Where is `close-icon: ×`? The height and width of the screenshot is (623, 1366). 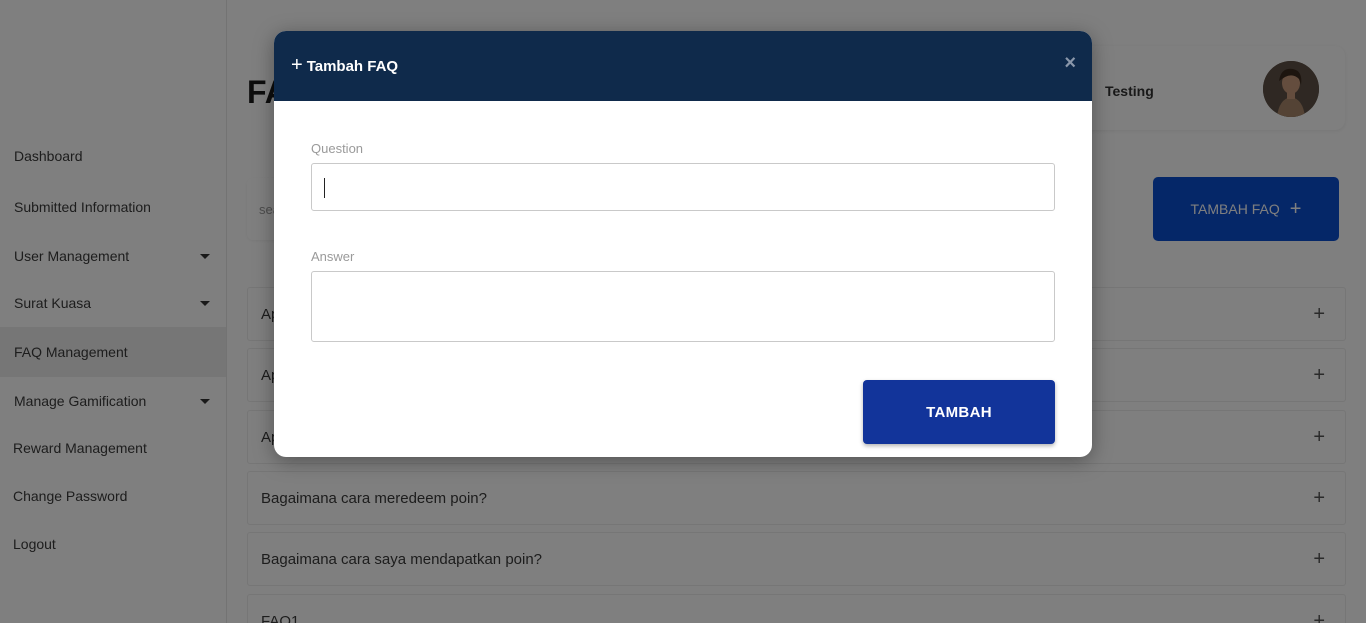
close-icon: × is located at coordinates (1070, 63).